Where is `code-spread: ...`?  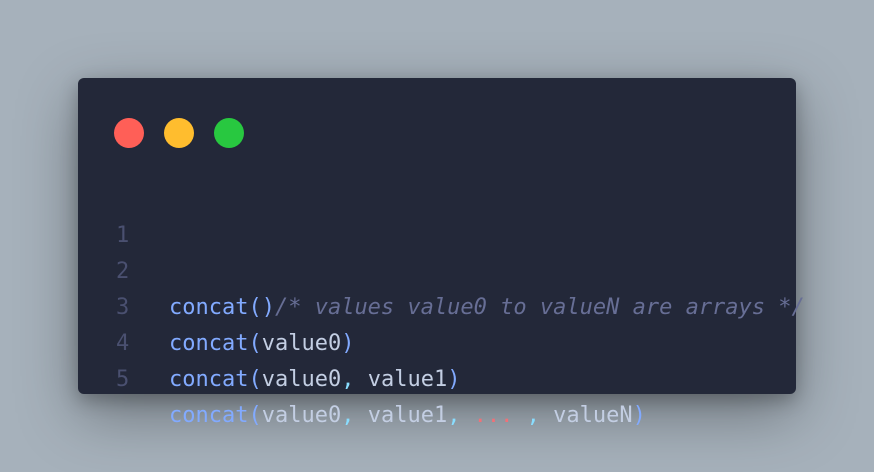
code-spread: ... is located at coordinates (487, 415).